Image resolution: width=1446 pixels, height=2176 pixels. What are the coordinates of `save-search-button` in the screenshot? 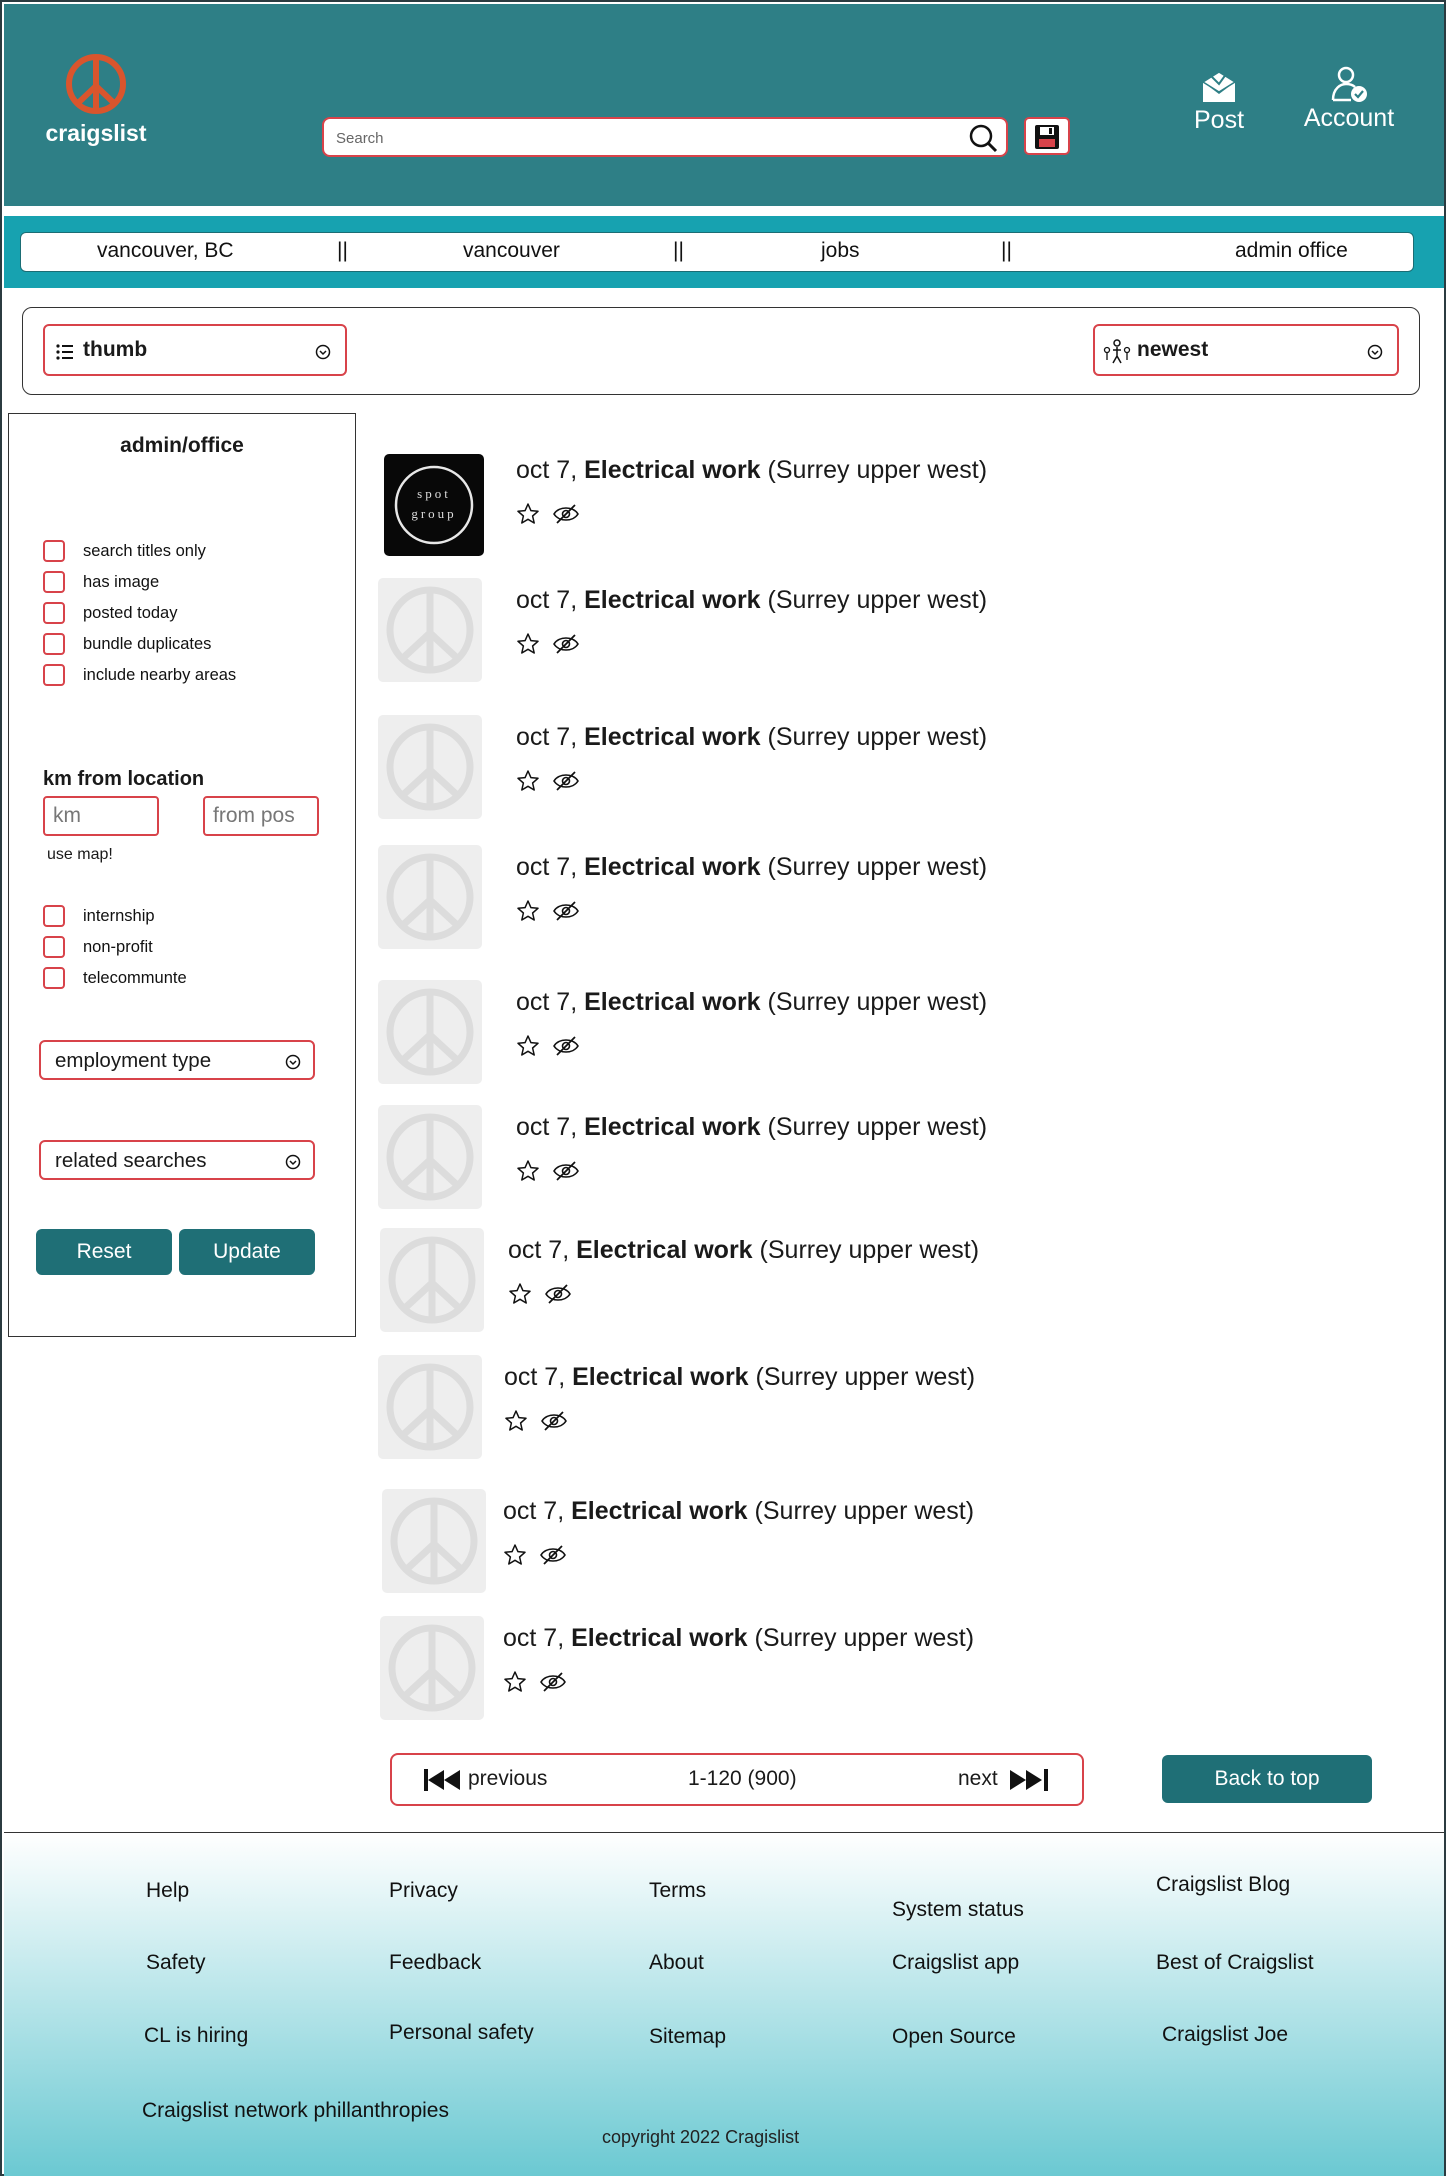 It's located at (1047, 136).